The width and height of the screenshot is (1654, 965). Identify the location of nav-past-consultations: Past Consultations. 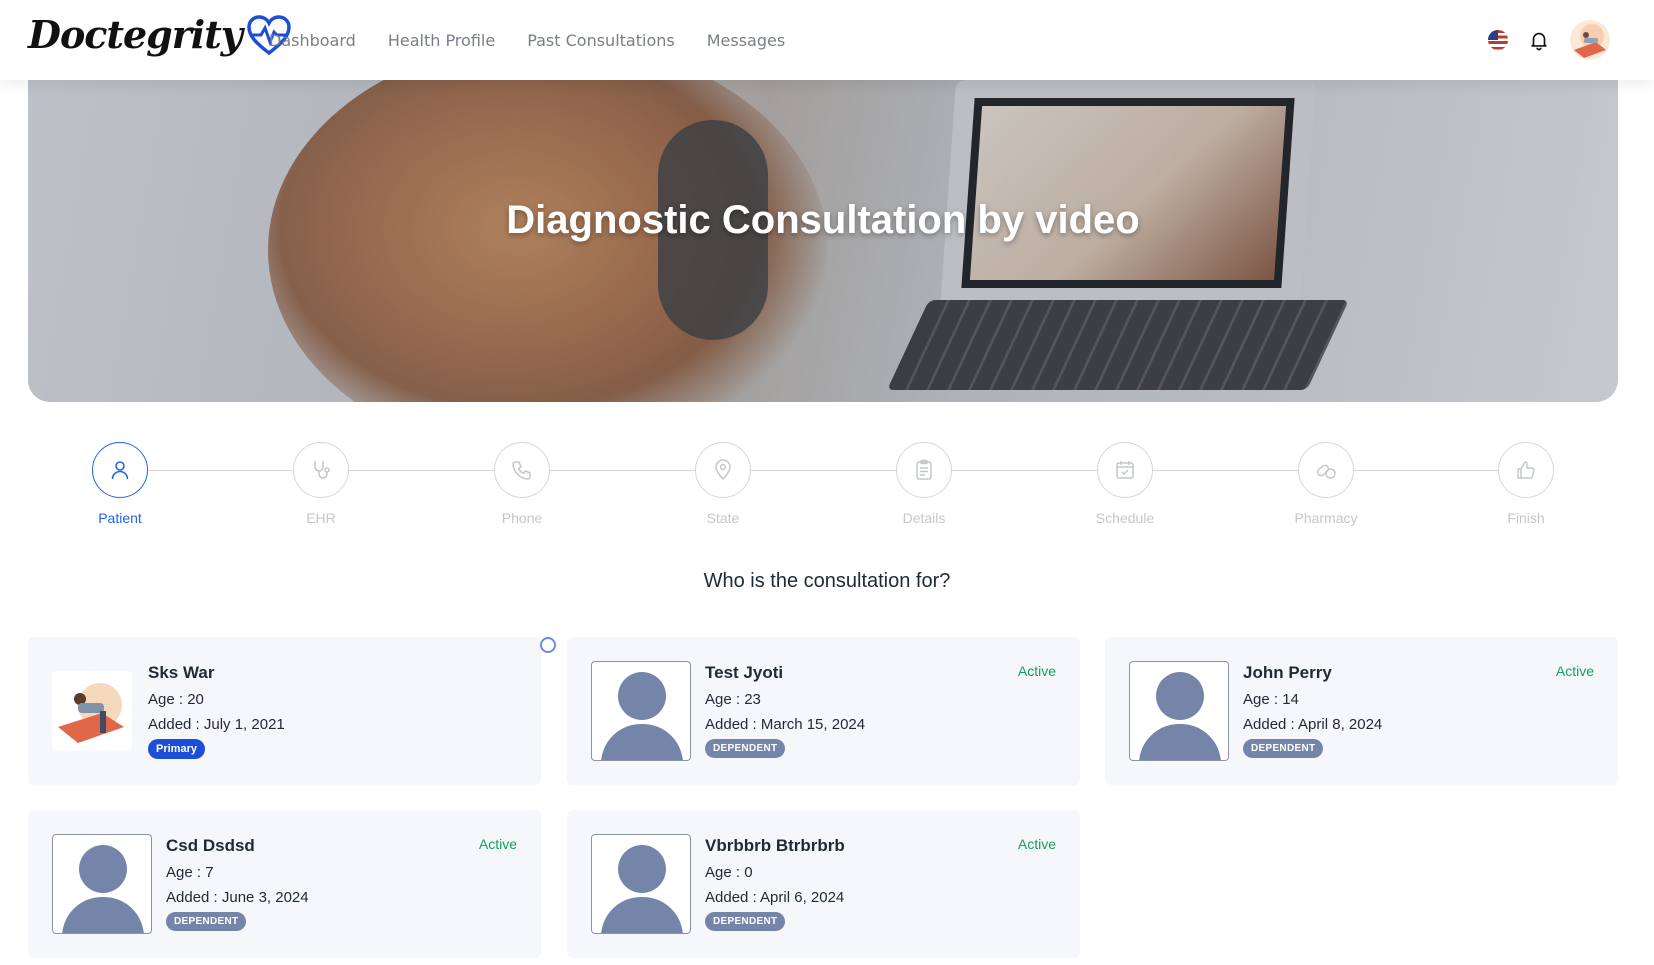
(601, 40).